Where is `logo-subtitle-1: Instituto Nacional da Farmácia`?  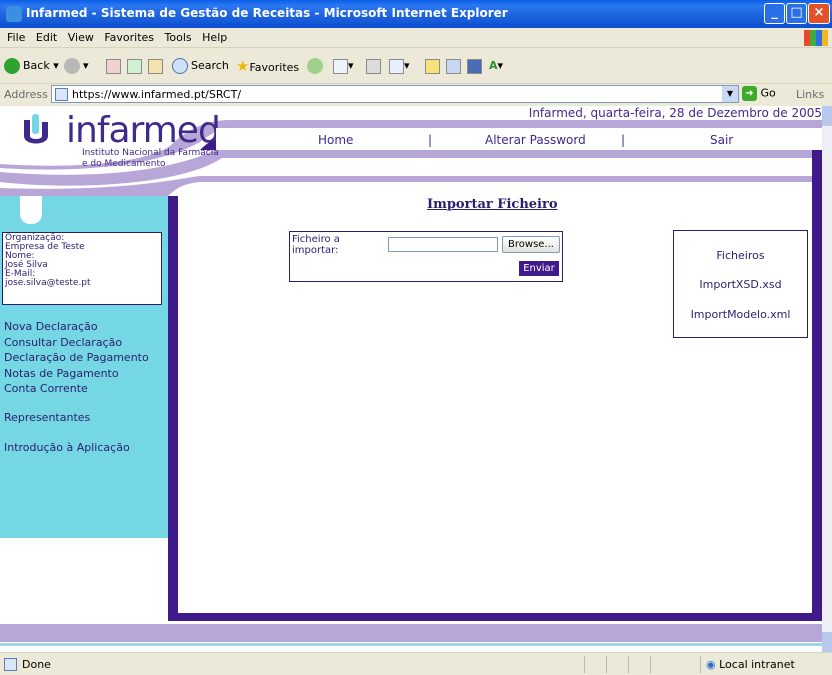
logo-subtitle-1: Instituto Nacional da Farmácia is located at coordinates (150, 153).